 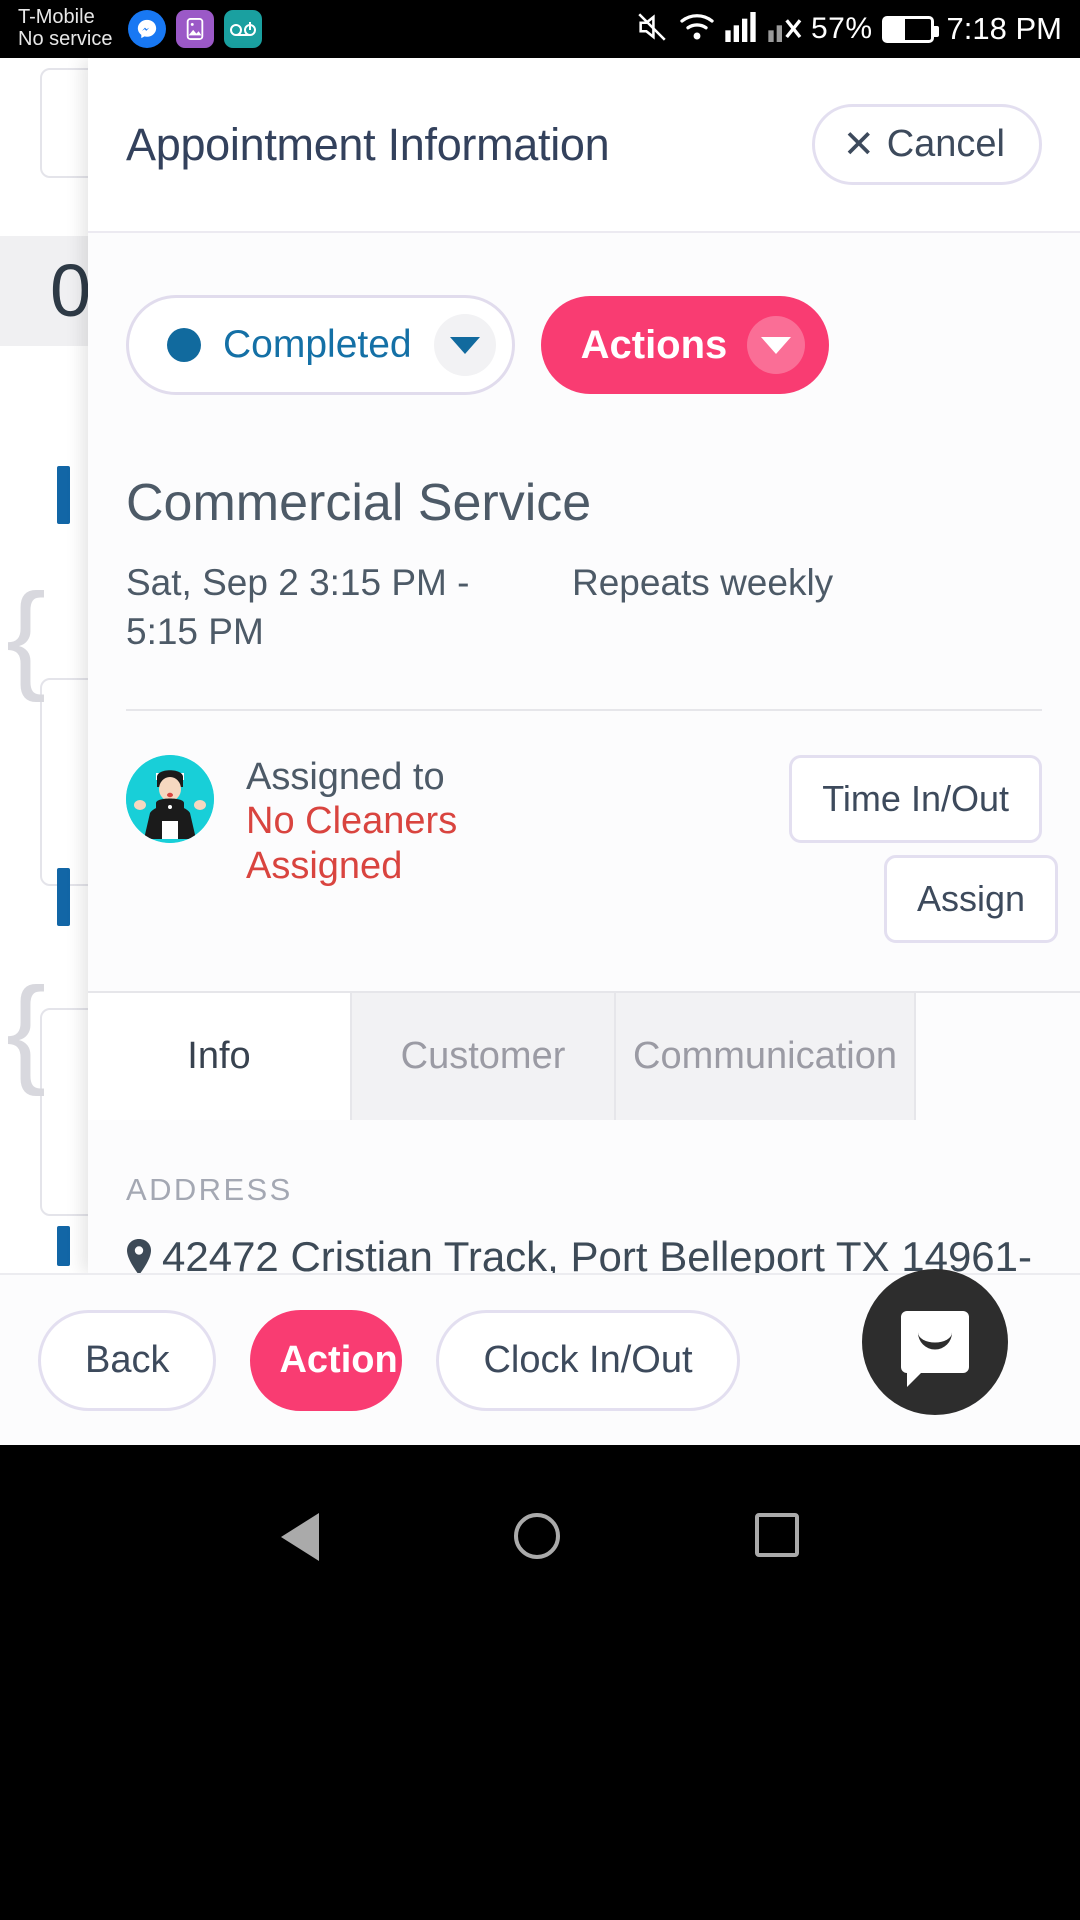 I want to click on assign-button: Assign, so click(x=970, y=898).